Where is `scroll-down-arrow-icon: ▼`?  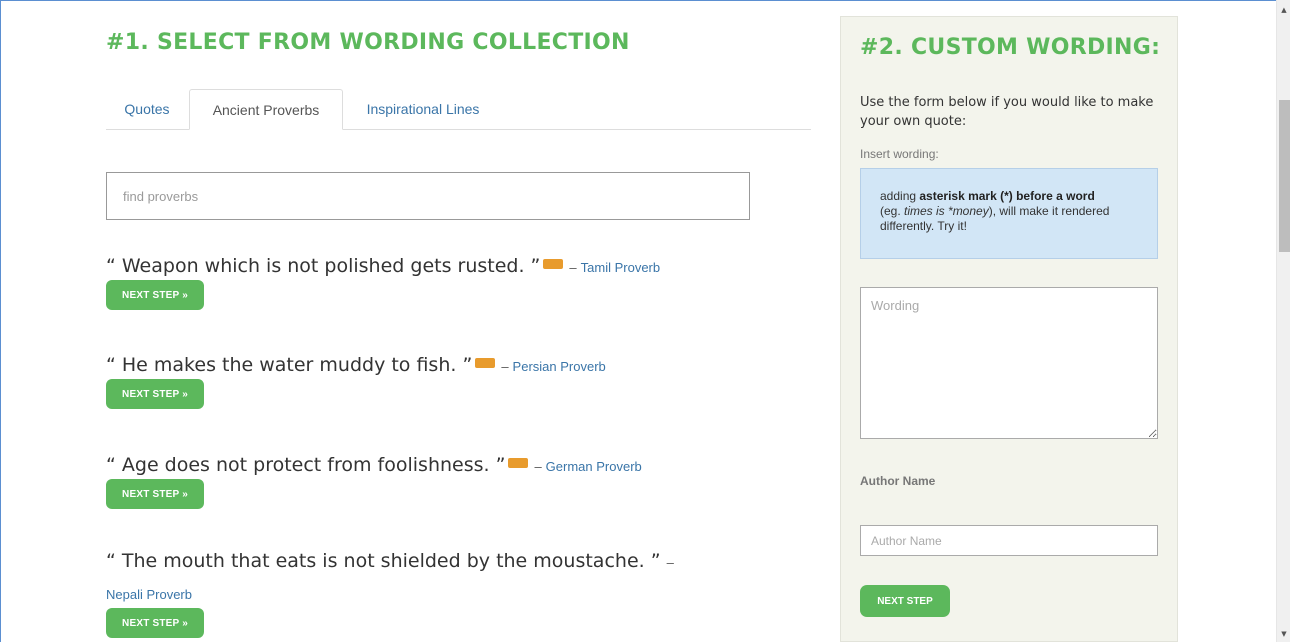 scroll-down-arrow-icon: ▼ is located at coordinates (1283, 634).